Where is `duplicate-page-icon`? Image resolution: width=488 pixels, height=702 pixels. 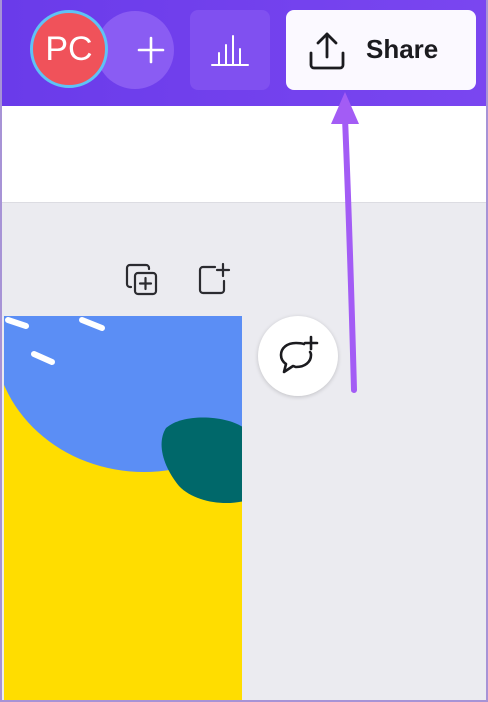 duplicate-page-icon is located at coordinates (142, 280).